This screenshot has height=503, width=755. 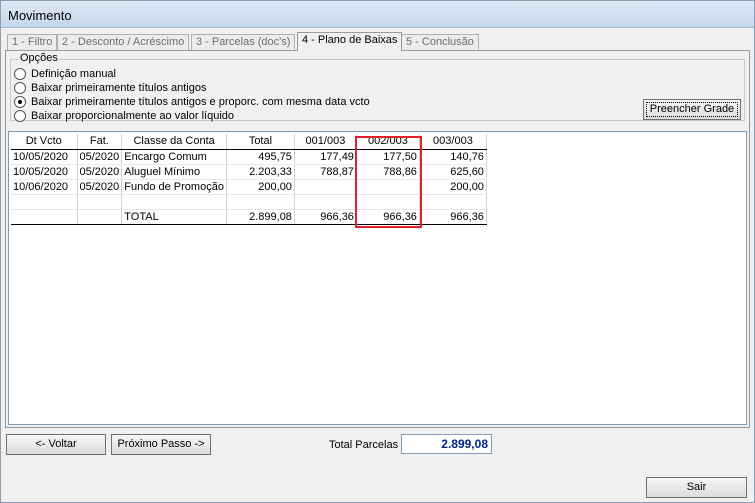 I want to click on total-parcelas-label: Total Parcelas, so click(x=364, y=445).